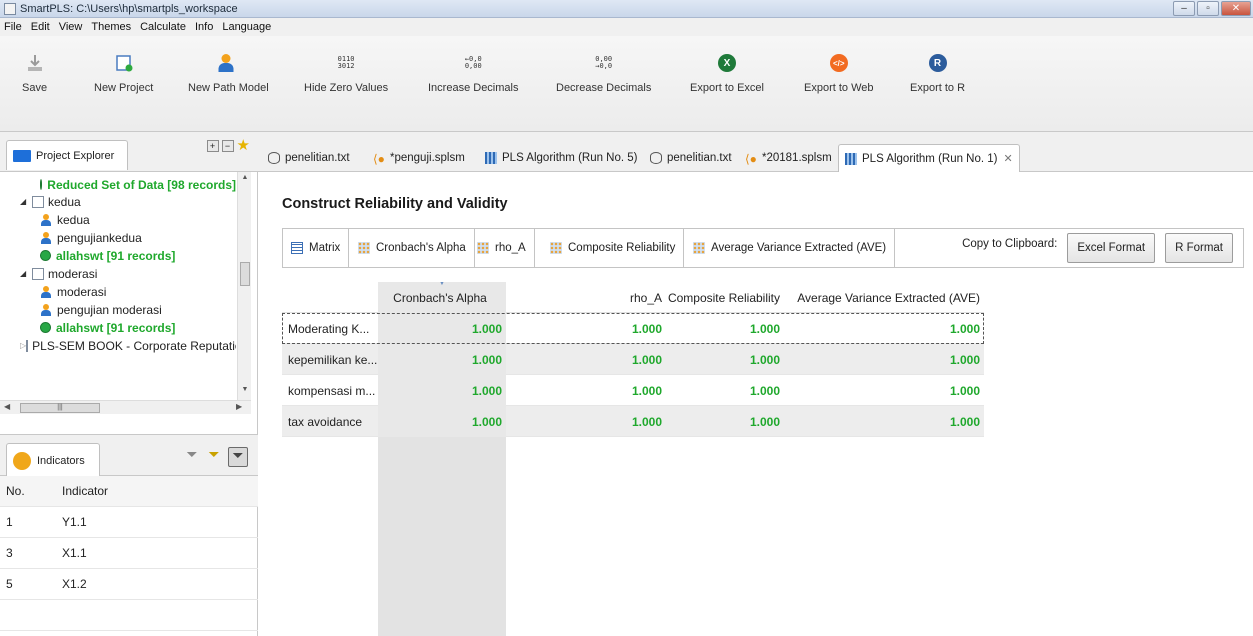 Image resolution: width=1253 pixels, height=636 pixels. Describe the element at coordinates (129, 455) in the screenshot. I see `indicators-header: Indicators ⏷ ⏷ ⏷` at that location.